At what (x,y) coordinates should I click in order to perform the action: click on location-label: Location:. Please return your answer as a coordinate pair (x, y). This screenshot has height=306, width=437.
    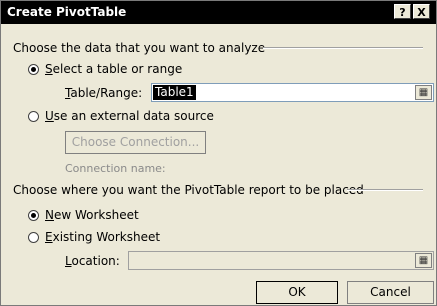
    Looking at the image, I should click on (92, 261).